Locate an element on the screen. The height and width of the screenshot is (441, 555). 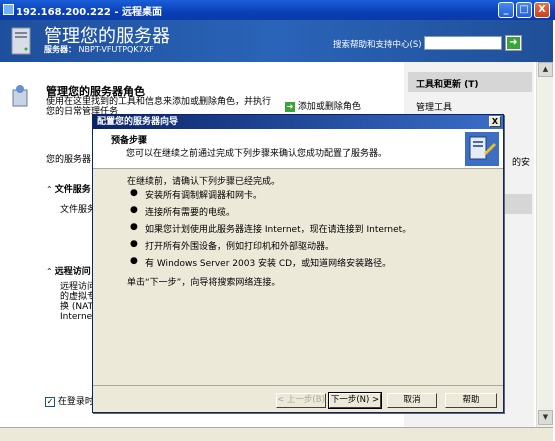
search-go-button: ➜ is located at coordinates (513, 43).